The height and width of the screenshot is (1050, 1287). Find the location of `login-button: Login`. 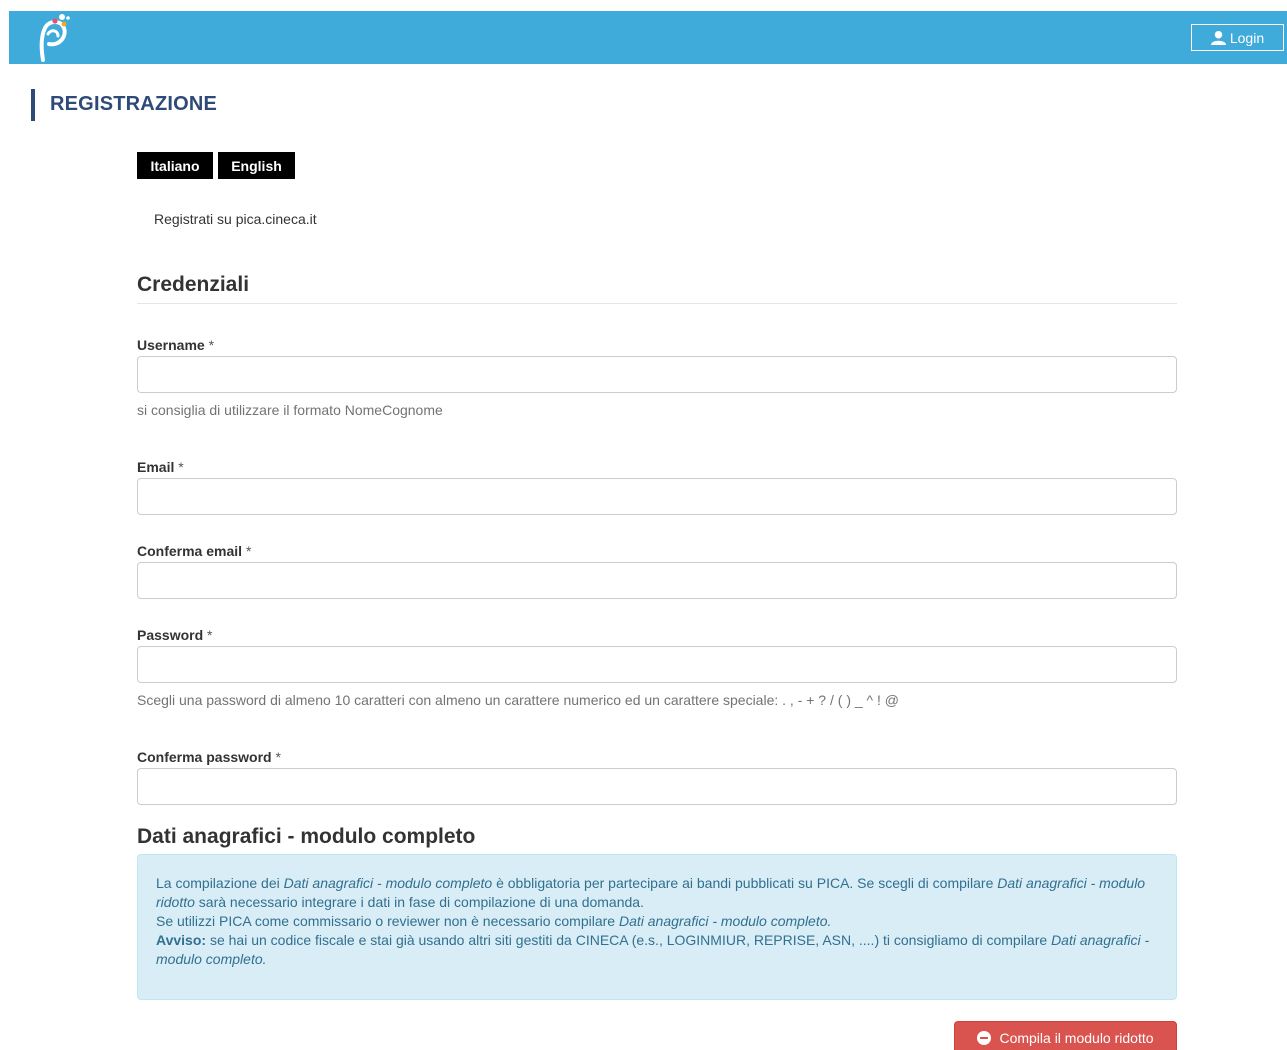

login-button: Login is located at coordinates (1237, 37).